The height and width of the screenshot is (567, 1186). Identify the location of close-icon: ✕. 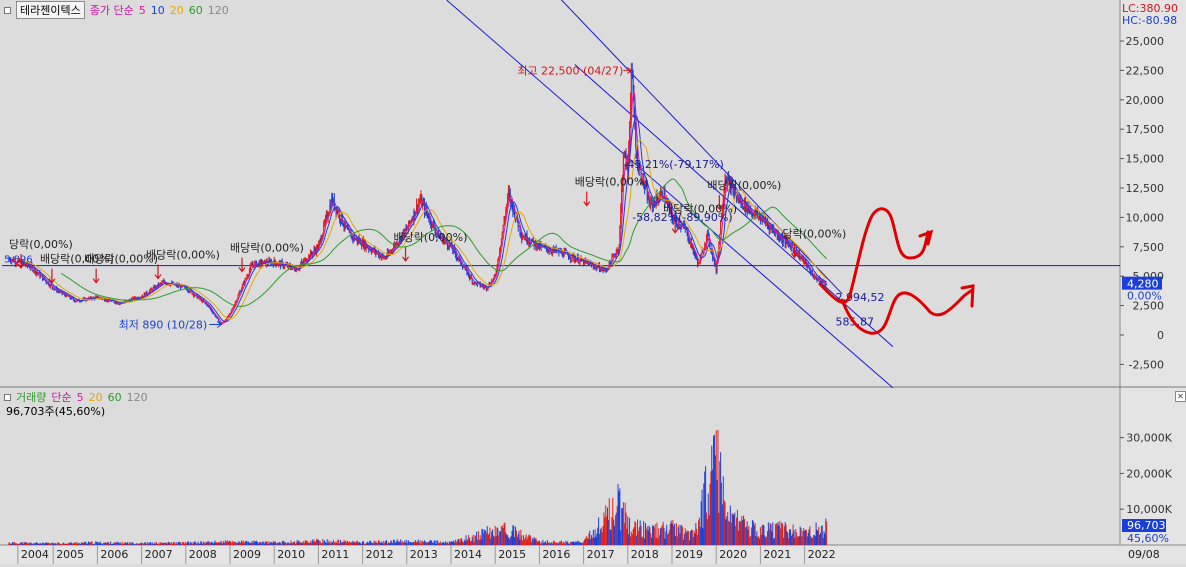
(1180, 396).